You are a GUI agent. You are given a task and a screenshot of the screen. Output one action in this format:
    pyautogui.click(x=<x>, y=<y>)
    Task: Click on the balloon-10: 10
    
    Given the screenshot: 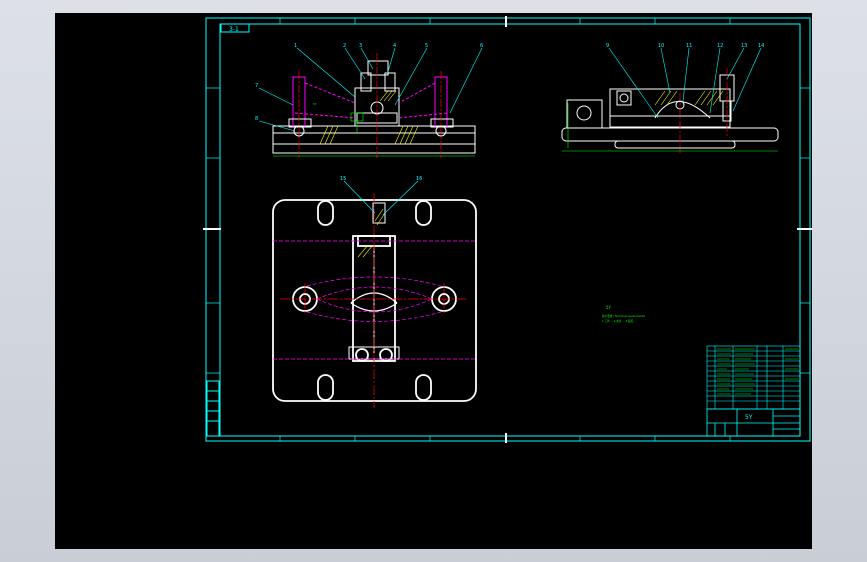 What is the action you would take?
    pyautogui.click(x=661, y=46)
    